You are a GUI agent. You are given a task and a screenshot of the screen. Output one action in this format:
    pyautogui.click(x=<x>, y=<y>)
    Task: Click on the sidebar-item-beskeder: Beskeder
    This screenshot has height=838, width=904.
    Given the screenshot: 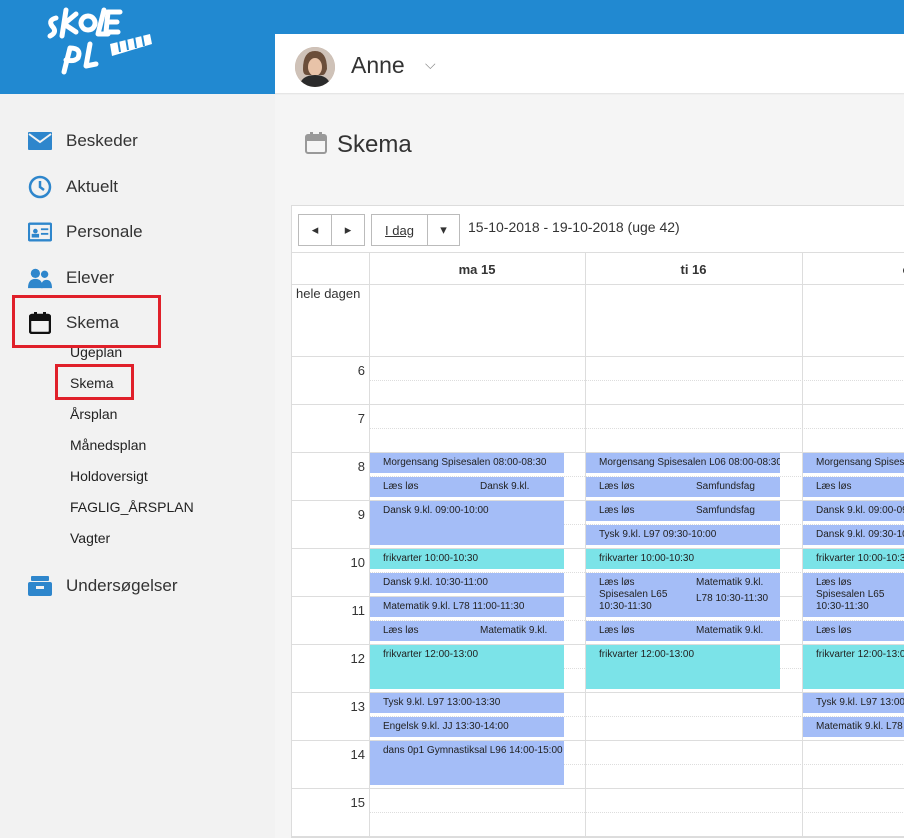 What is the action you would take?
    pyautogui.click(x=83, y=141)
    